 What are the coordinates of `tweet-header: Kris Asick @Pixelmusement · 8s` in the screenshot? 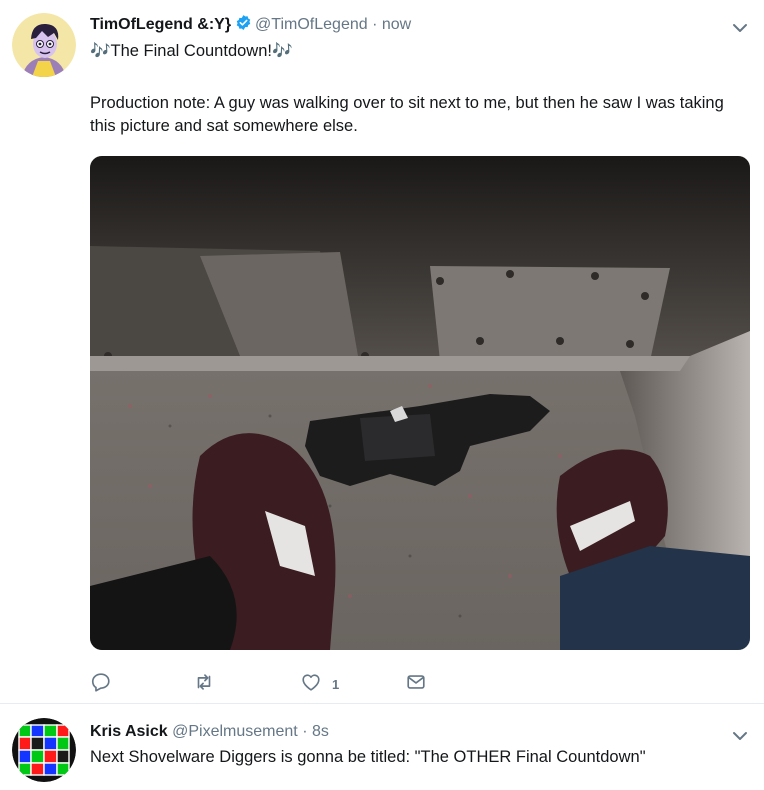 It's located at (209, 732).